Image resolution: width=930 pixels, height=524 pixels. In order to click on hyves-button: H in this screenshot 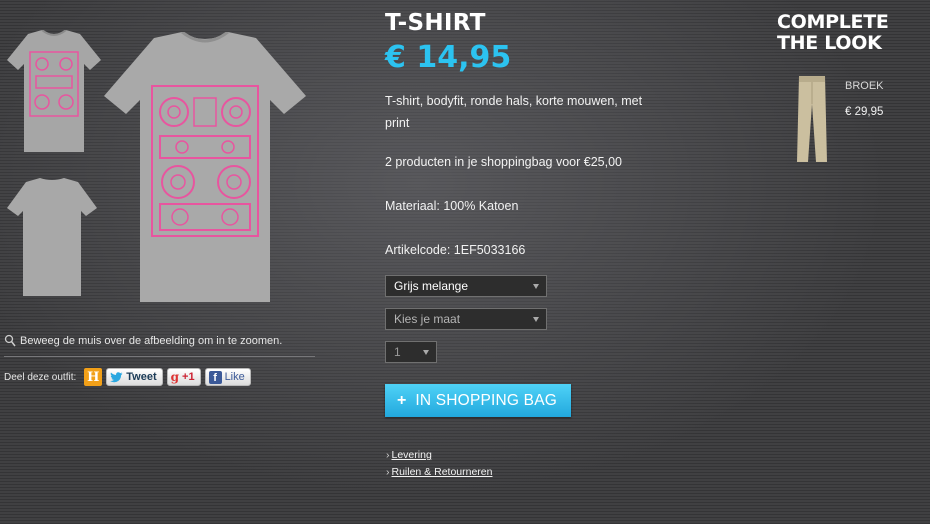, I will do `click(93, 377)`.